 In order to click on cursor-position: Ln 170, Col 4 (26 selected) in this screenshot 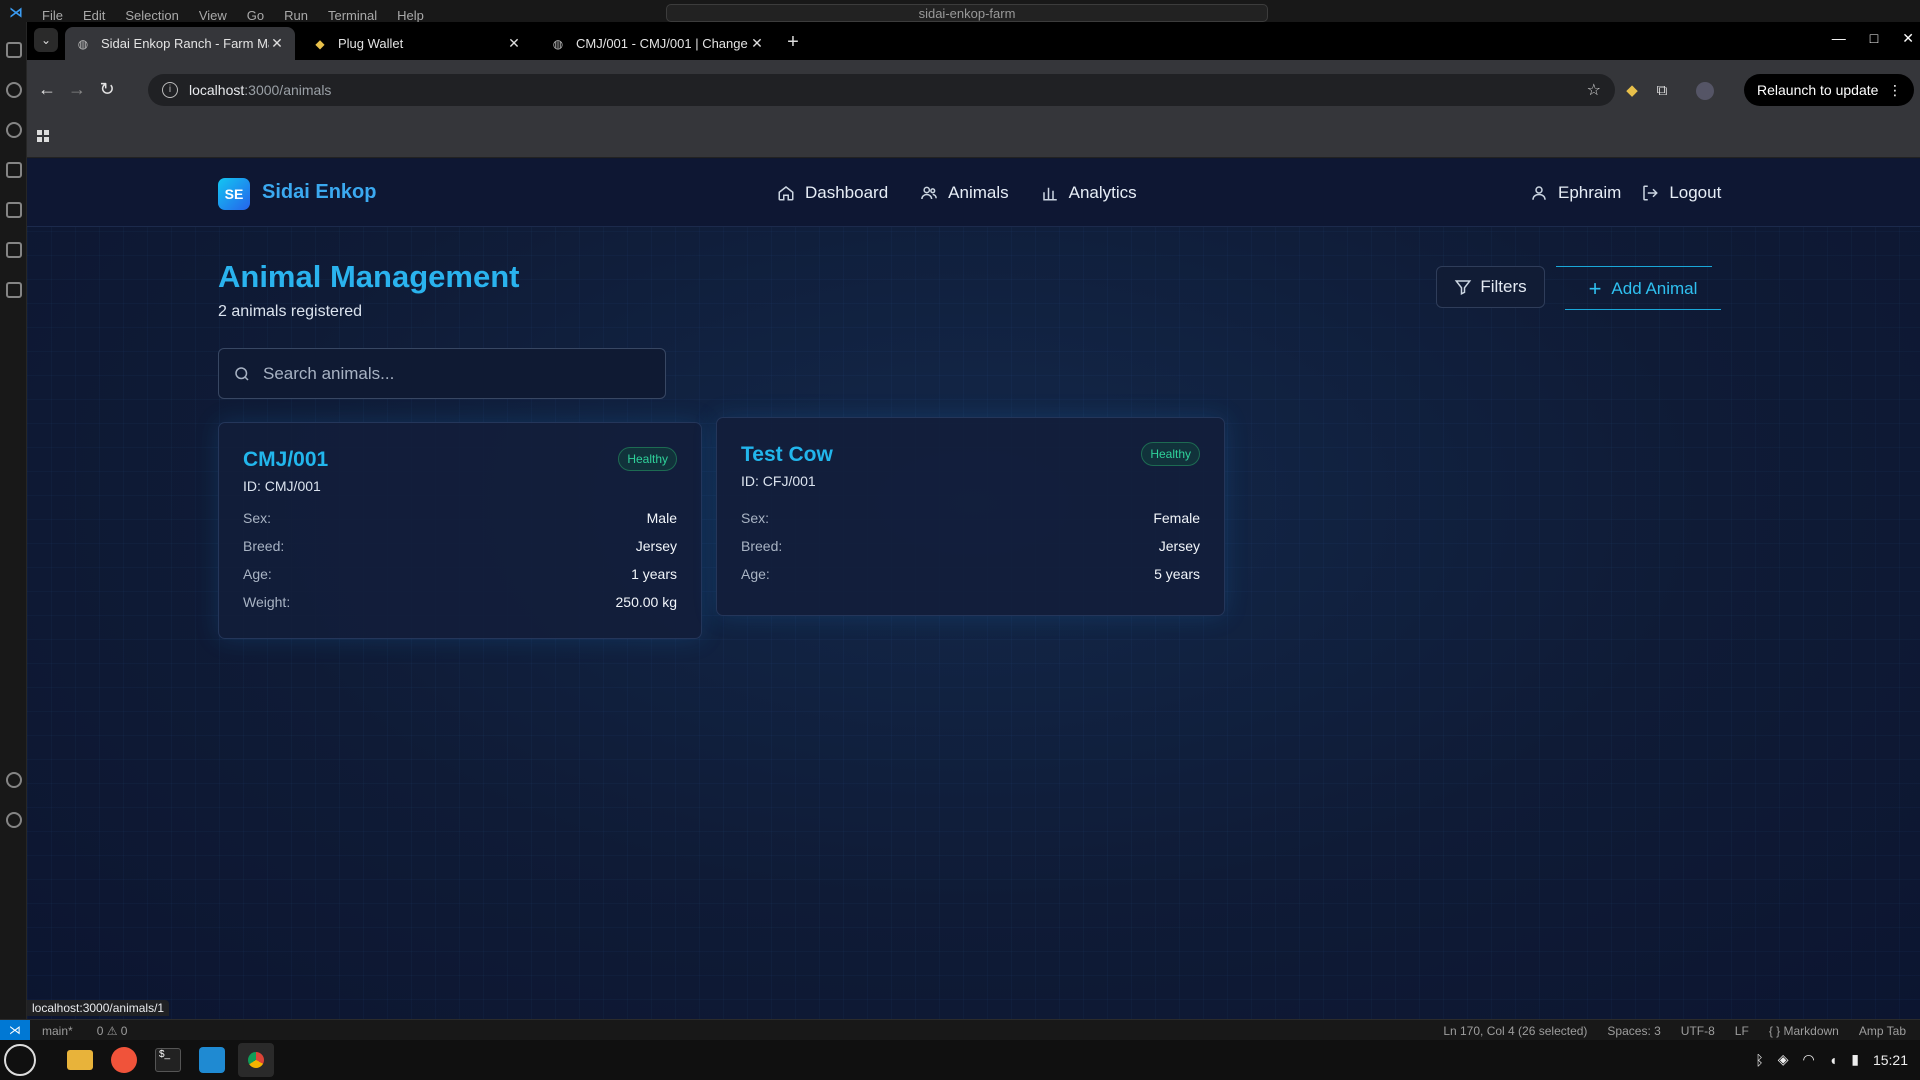, I will do `click(1515, 1031)`.